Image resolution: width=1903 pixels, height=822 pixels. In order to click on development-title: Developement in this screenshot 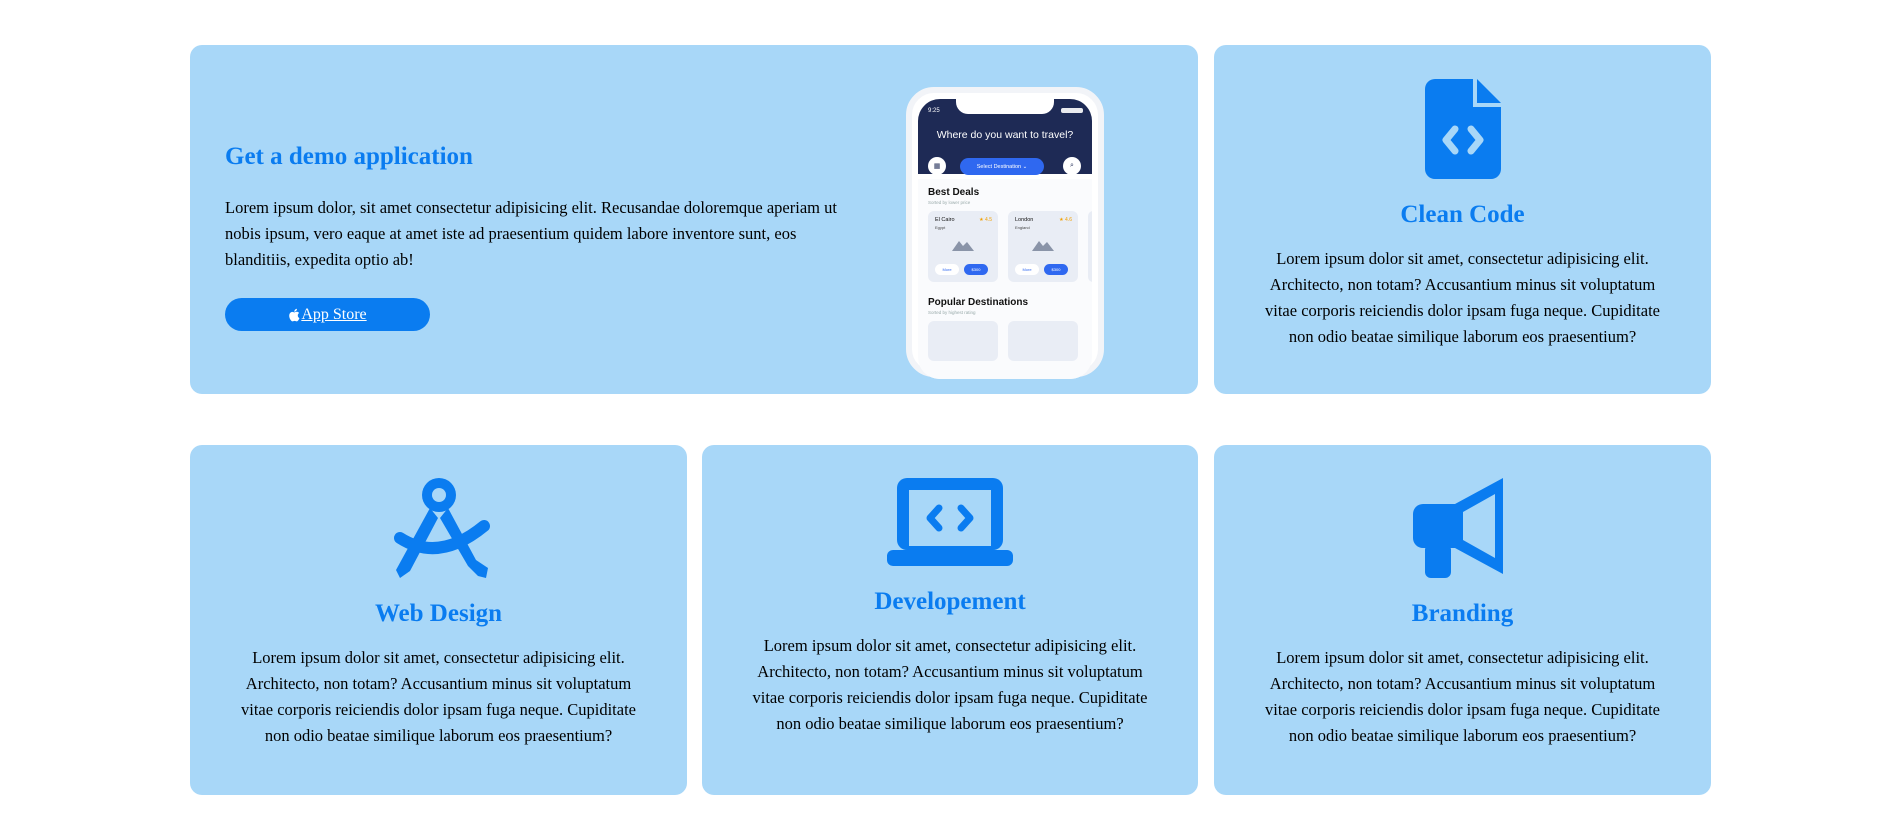, I will do `click(950, 601)`.